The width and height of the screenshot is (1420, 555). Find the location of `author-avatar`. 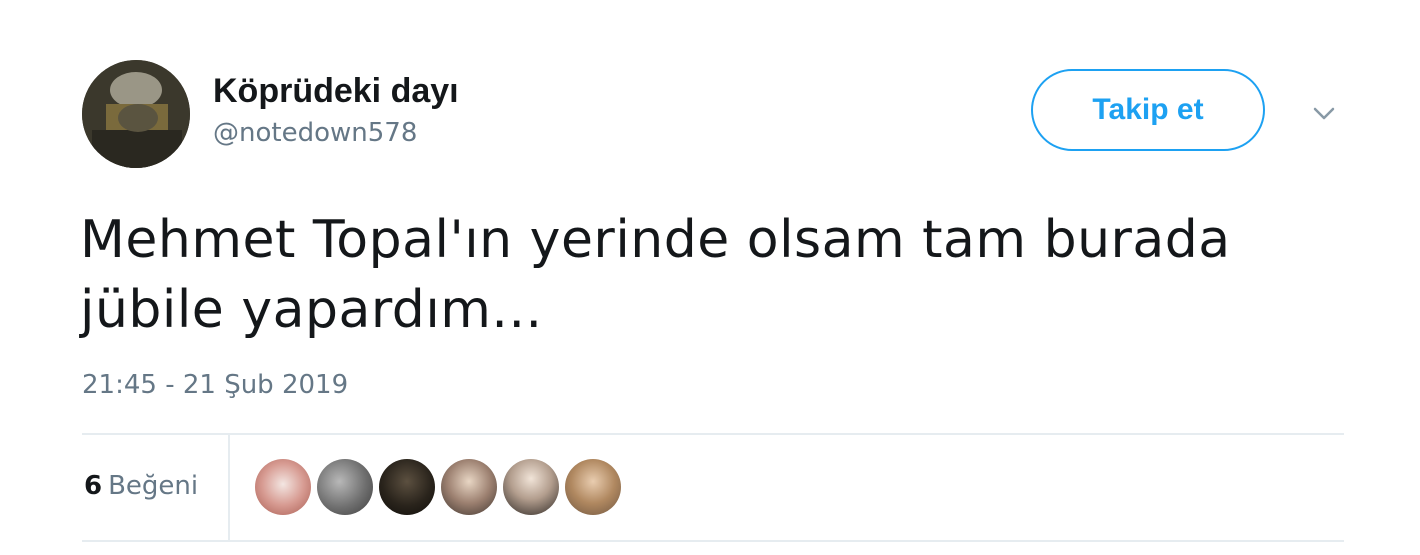

author-avatar is located at coordinates (136, 114).